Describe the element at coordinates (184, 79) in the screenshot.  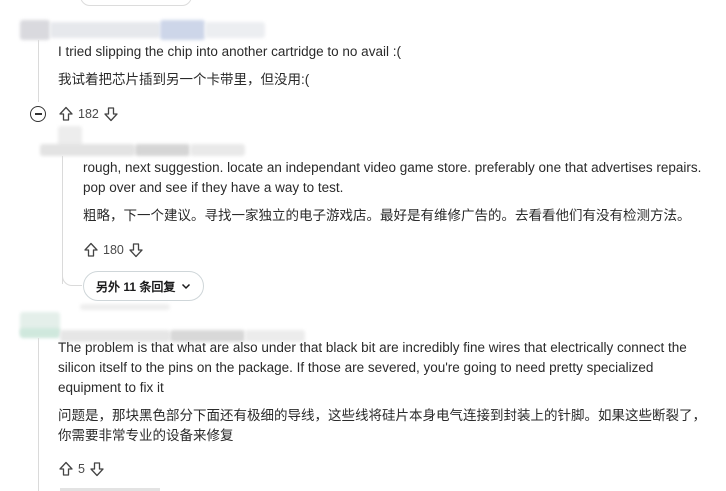
I see `comment-translation: 我试着把芯片插到另一个卡带里，但没用:(` at that location.